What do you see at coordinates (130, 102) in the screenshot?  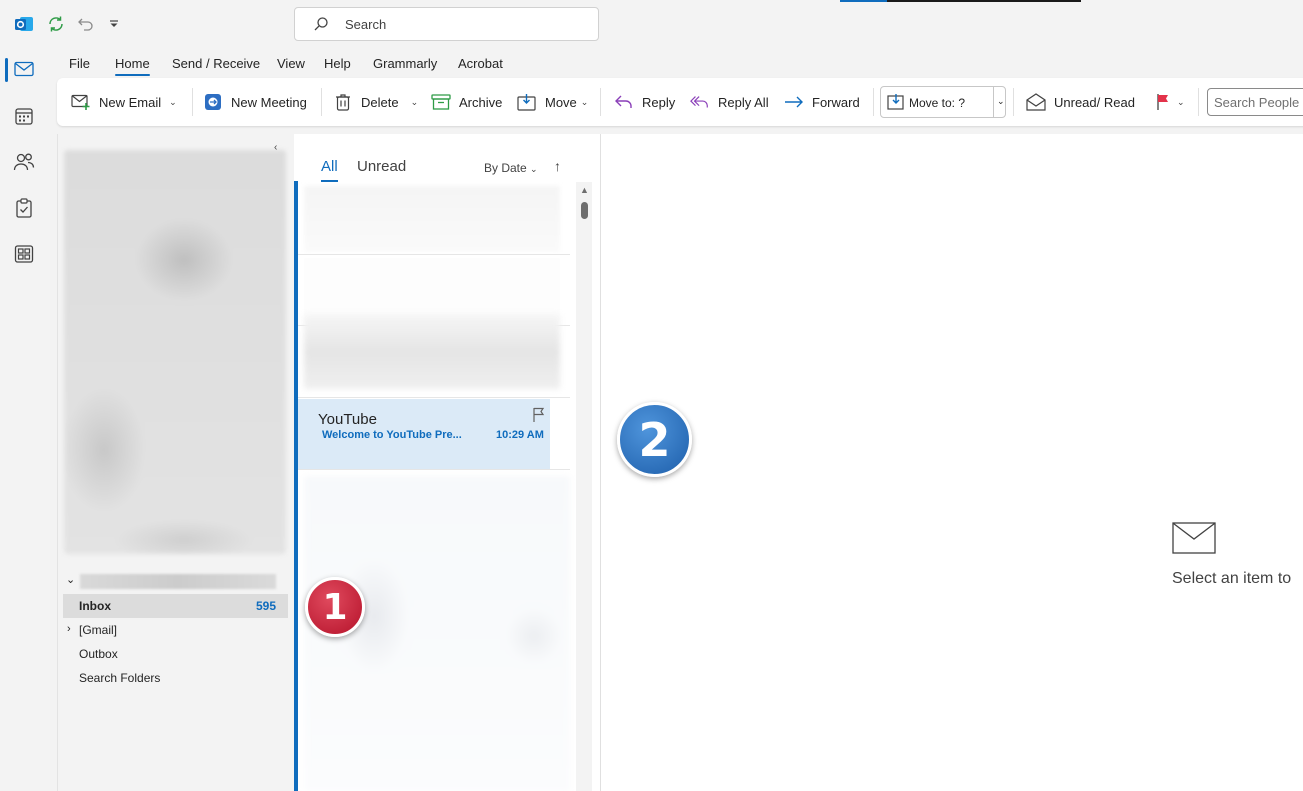 I see `new-email-label: New Email` at bounding box center [130, 102].